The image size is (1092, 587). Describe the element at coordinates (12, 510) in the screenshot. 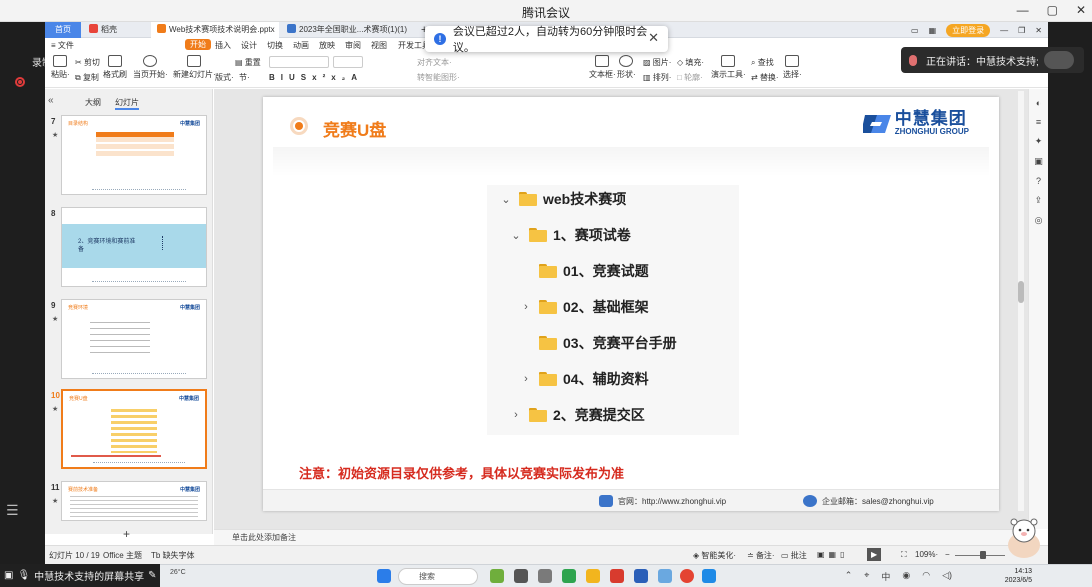

I see `menu-list-icon: ☰` at that location.